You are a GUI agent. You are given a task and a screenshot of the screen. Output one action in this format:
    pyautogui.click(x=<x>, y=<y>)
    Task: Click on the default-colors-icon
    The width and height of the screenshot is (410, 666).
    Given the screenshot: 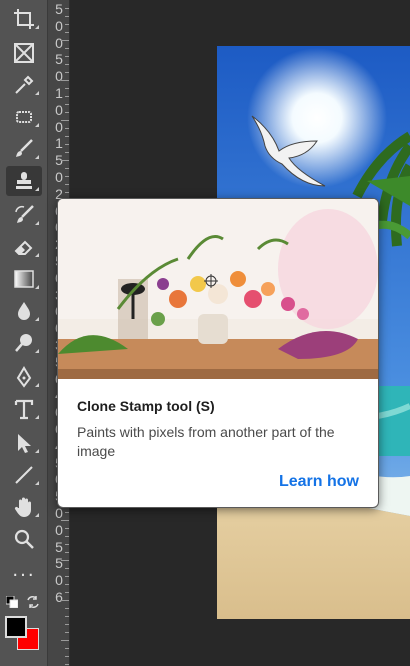 What is the action you would take?
    pyautogui.click(x=12, y=602)
    